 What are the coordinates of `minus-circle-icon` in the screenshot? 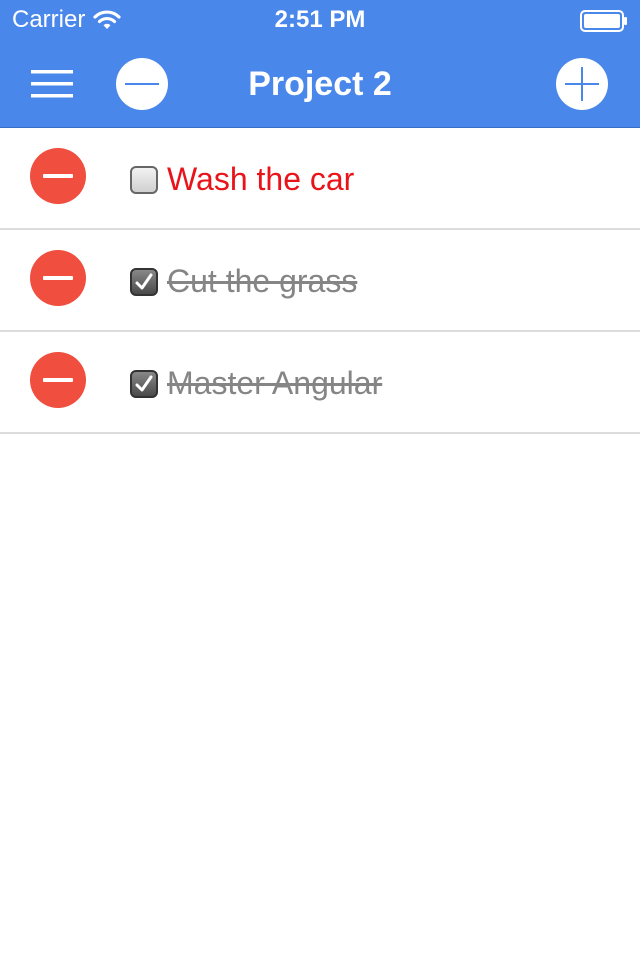 It's located at (142, 84).